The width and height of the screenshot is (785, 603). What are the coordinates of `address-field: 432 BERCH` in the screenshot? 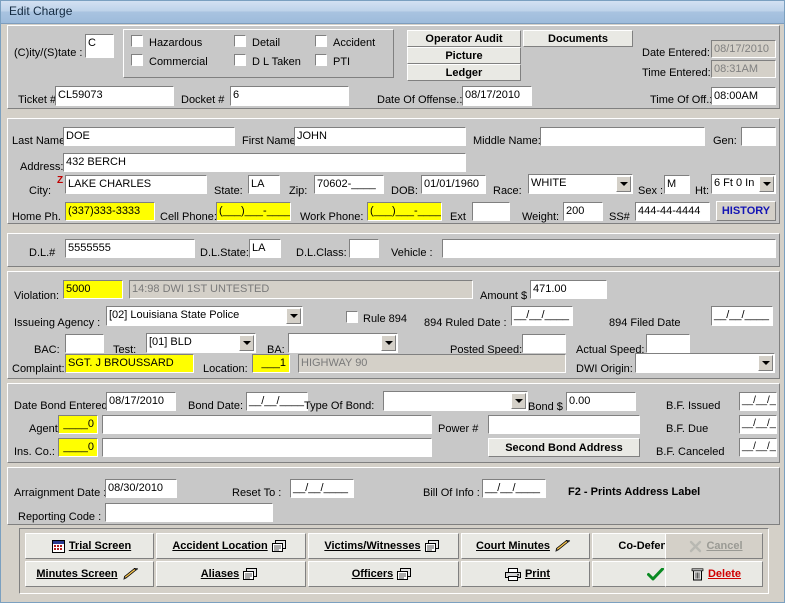 It's located at (264, 162).